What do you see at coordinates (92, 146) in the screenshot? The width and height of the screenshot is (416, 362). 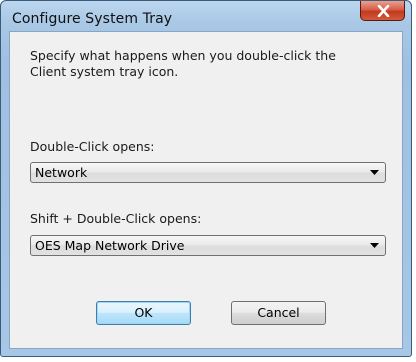 I see `double-click-label: Double-Click opens:` at bounding box center [92, 146].